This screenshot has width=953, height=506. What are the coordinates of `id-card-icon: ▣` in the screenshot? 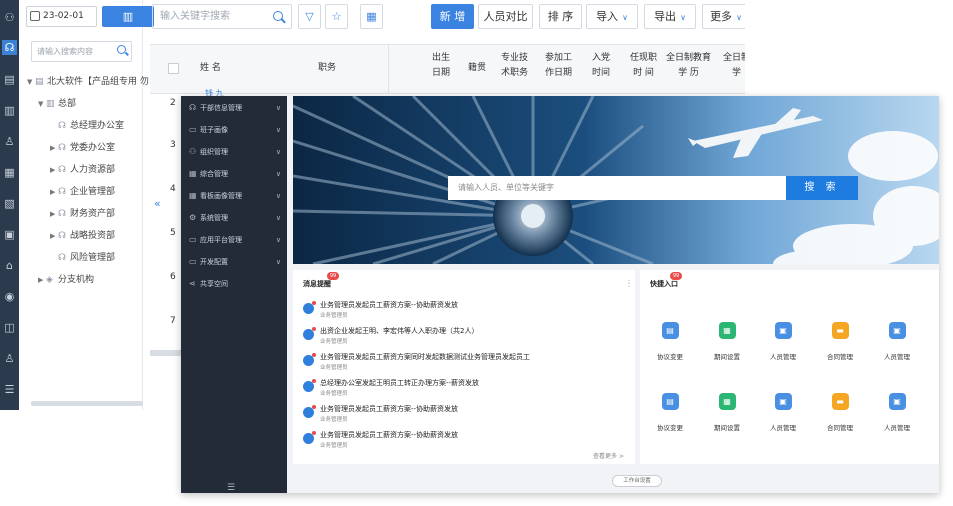 It's located at (9, 234).